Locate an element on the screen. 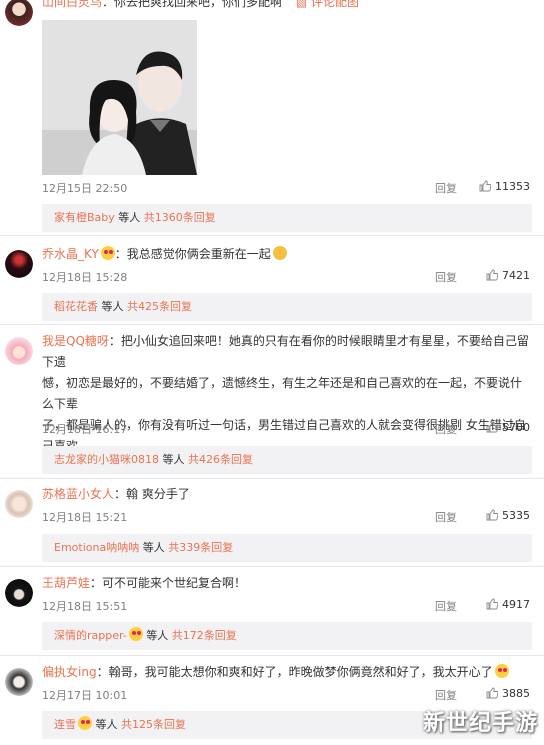 This screenshot has width=544, height=745. cat-emoji-icon is located at coordinates (279, 253).